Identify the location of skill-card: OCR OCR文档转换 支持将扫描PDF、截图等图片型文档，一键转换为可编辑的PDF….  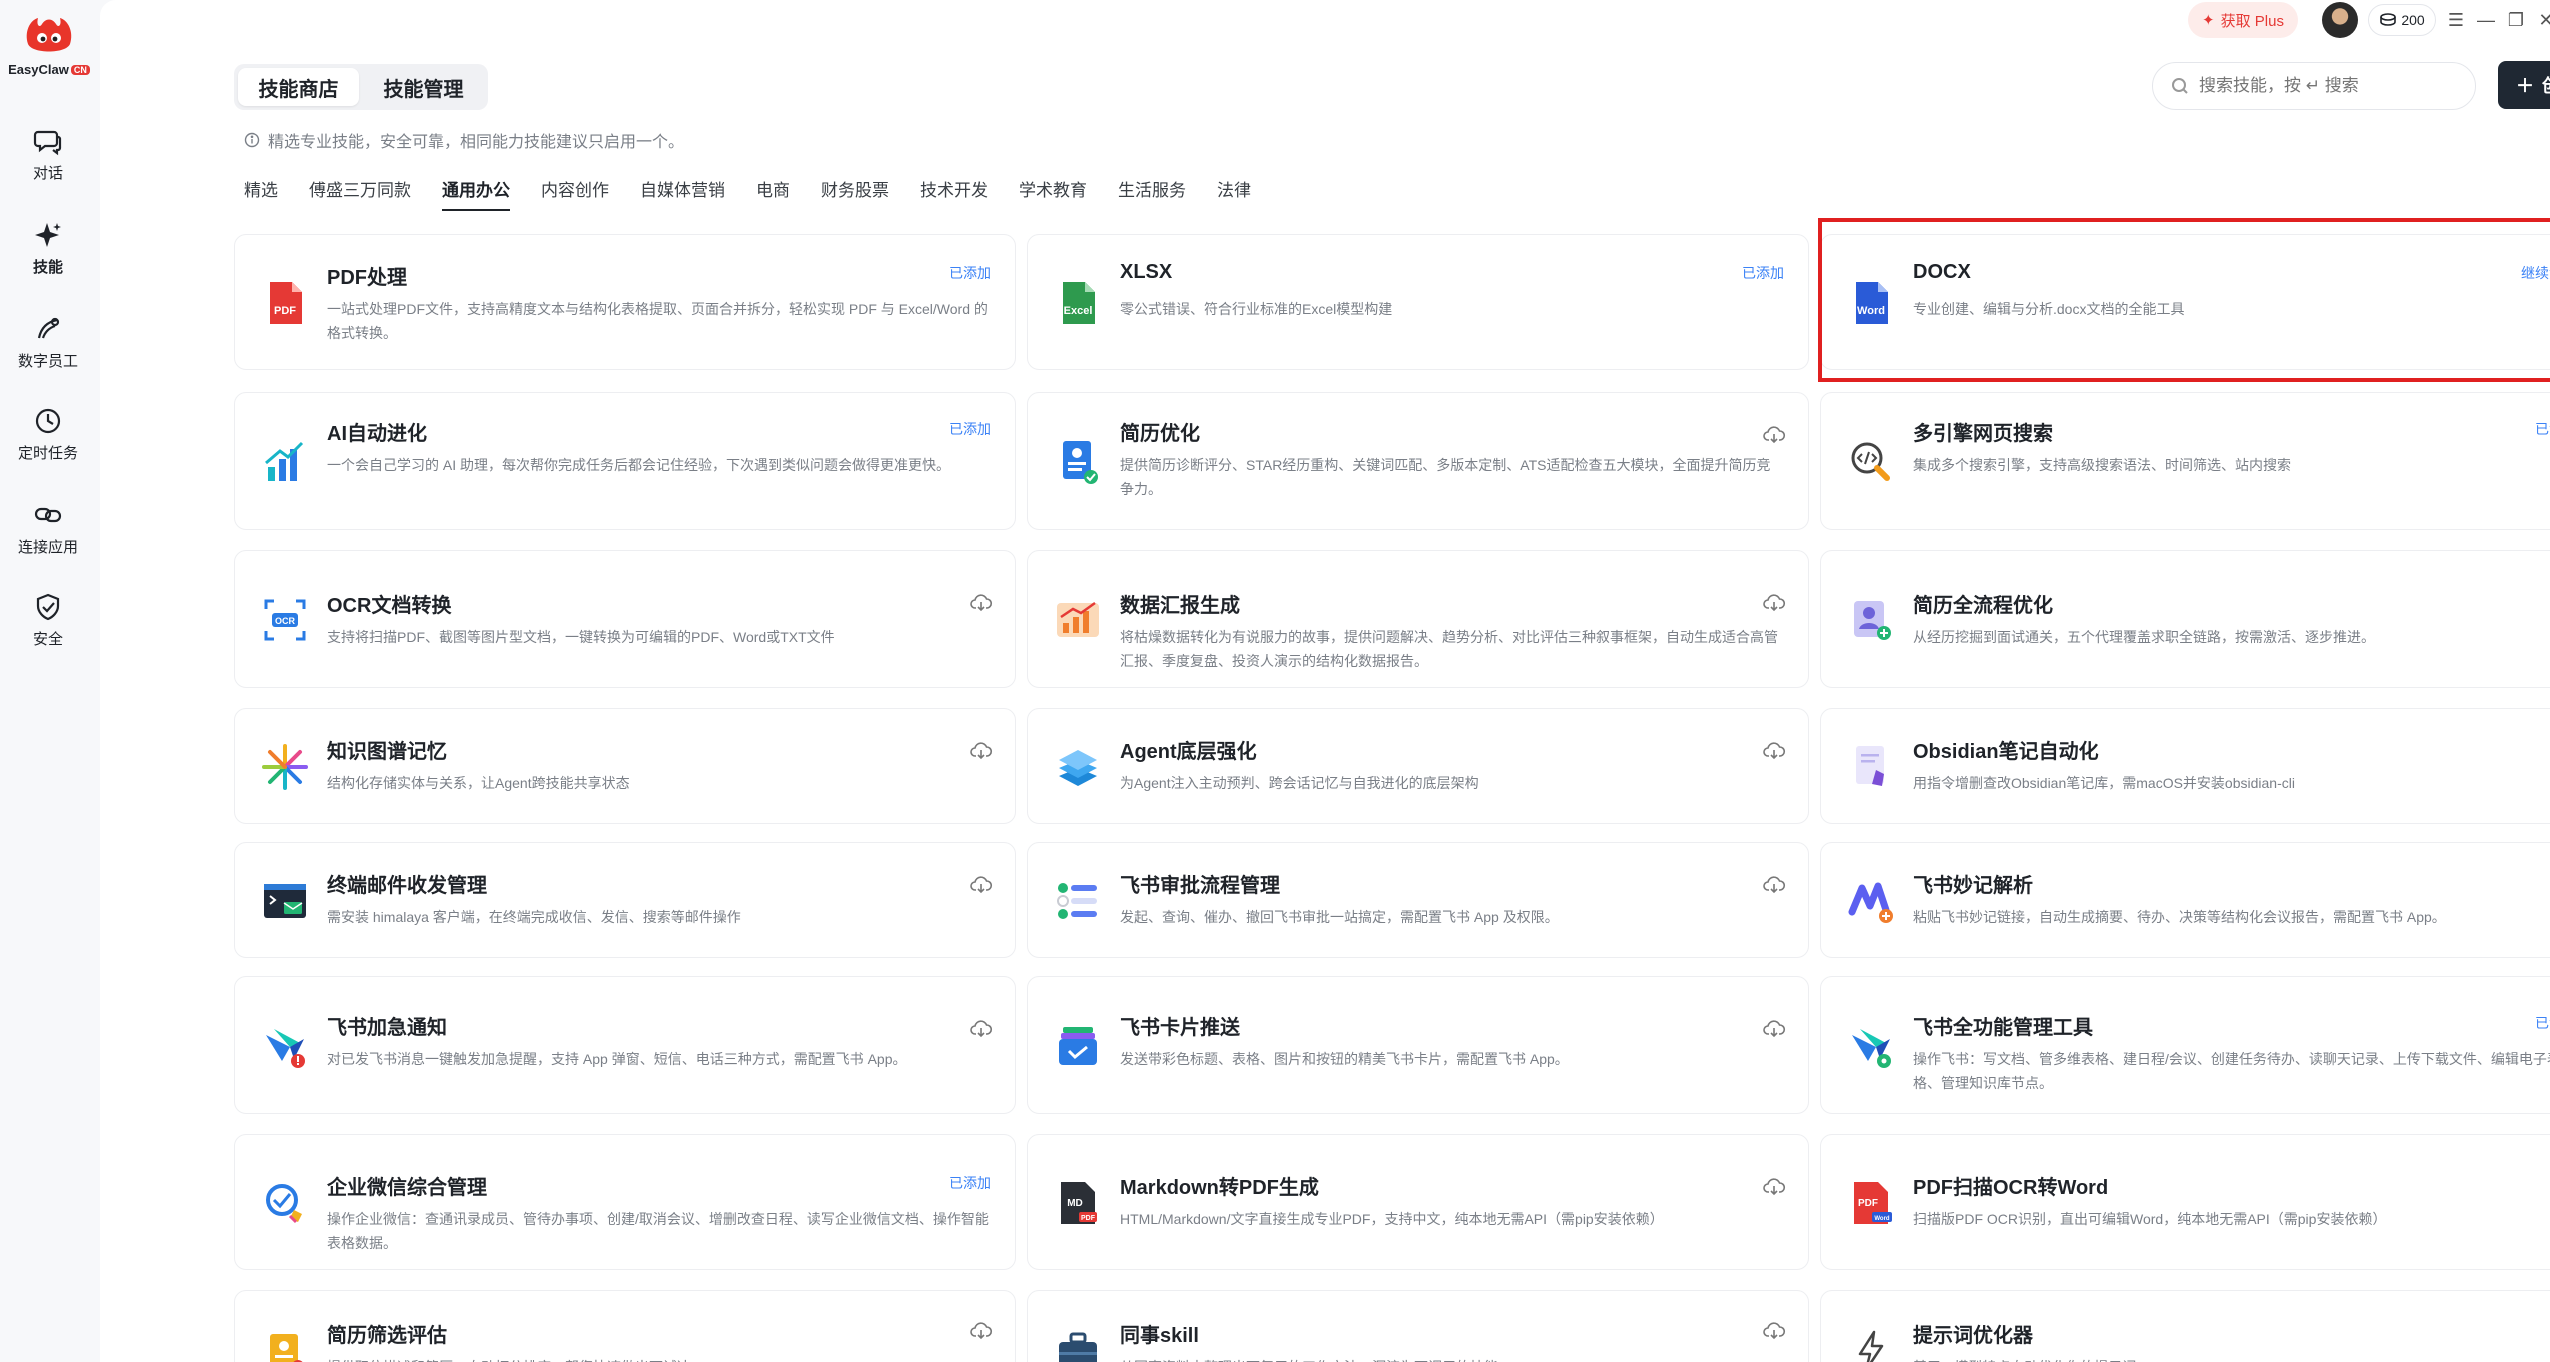
(625, 619).